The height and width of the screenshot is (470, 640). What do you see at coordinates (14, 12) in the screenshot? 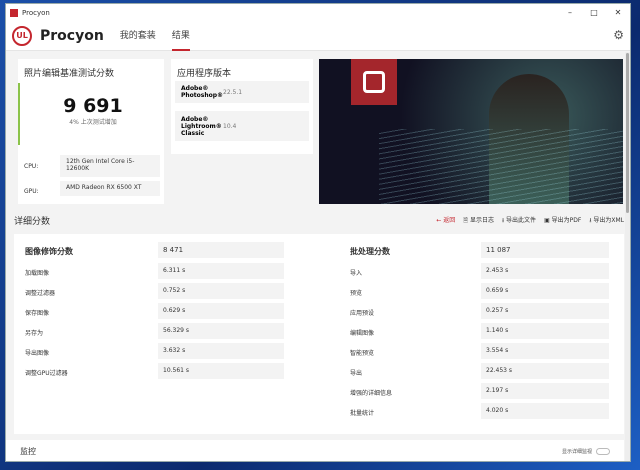
I see `app-icon` at bounding box center [14, 12].